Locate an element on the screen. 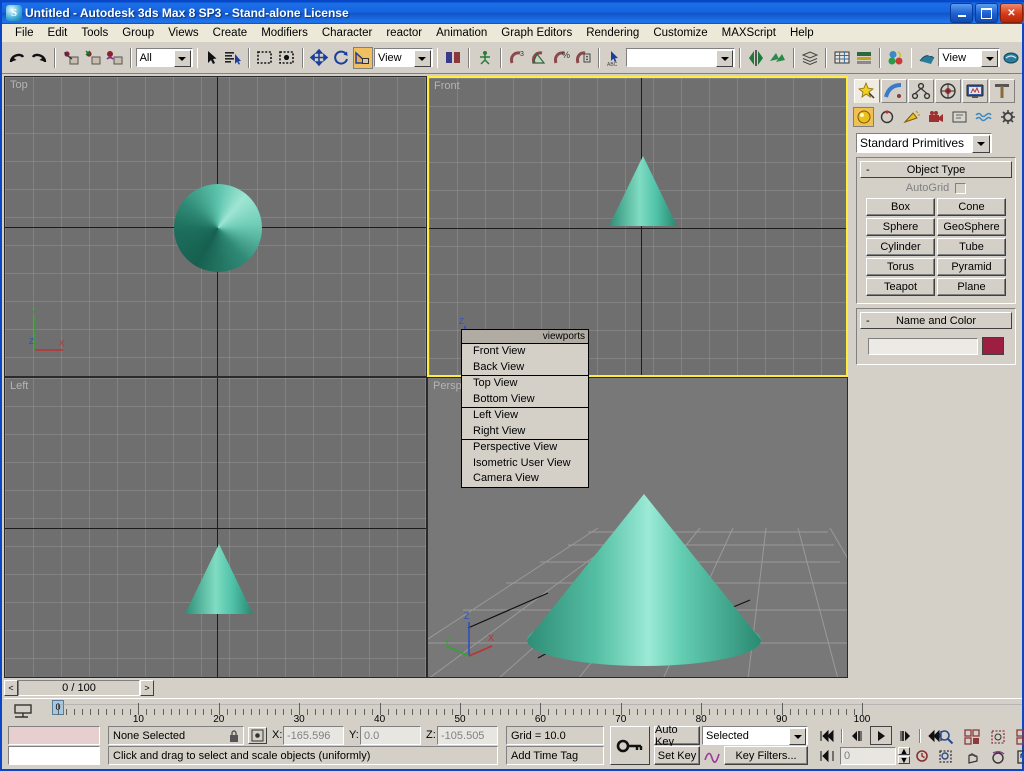 The width and height of the screenshot is (1024, 771). play-animation-icon is located at coordinates (881, 735).